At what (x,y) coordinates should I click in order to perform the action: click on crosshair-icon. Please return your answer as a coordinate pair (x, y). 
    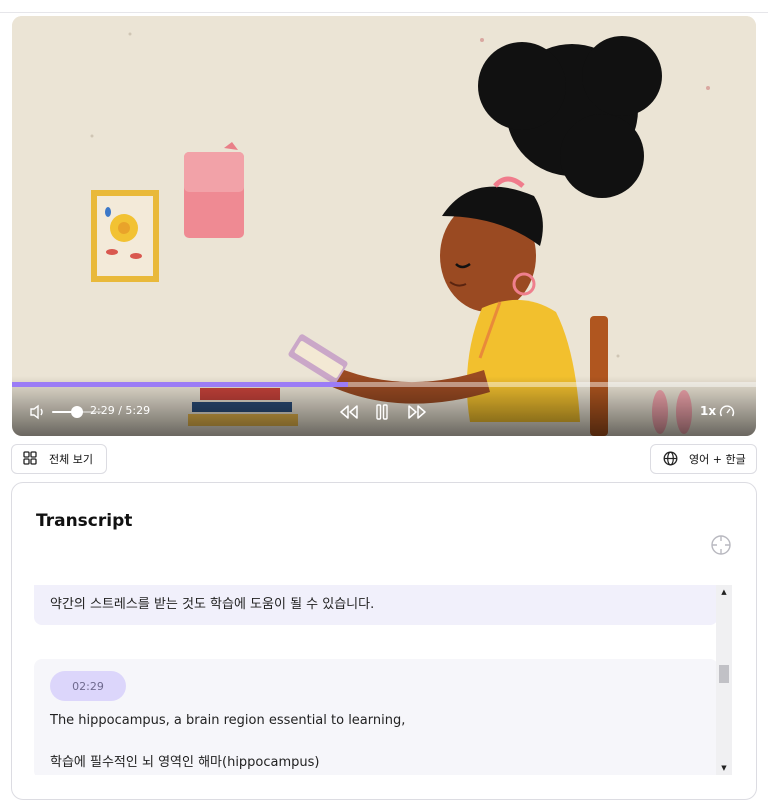
    Looking at the image, I should click on (721, 545).